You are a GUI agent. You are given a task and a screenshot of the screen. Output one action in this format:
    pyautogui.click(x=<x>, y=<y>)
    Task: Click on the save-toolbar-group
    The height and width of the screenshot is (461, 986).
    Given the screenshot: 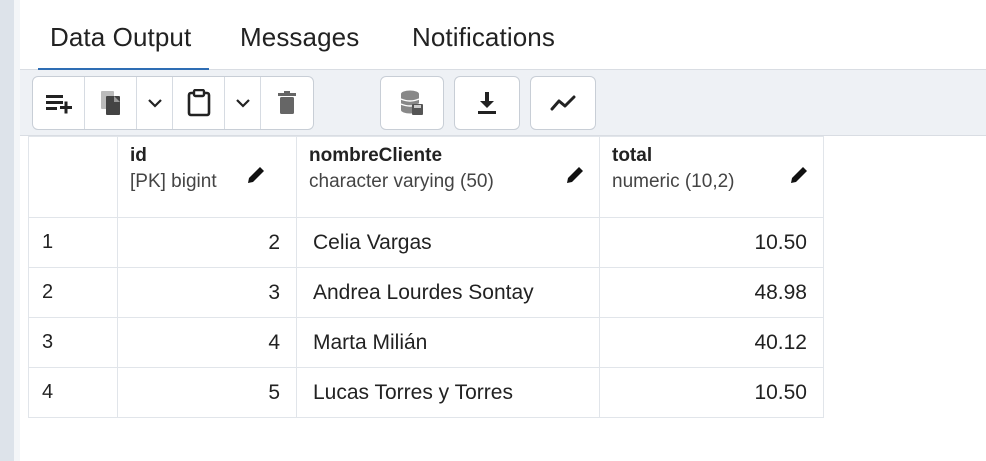 What is the action you would take?
    pyautogui.click(x=412, y=103)
    